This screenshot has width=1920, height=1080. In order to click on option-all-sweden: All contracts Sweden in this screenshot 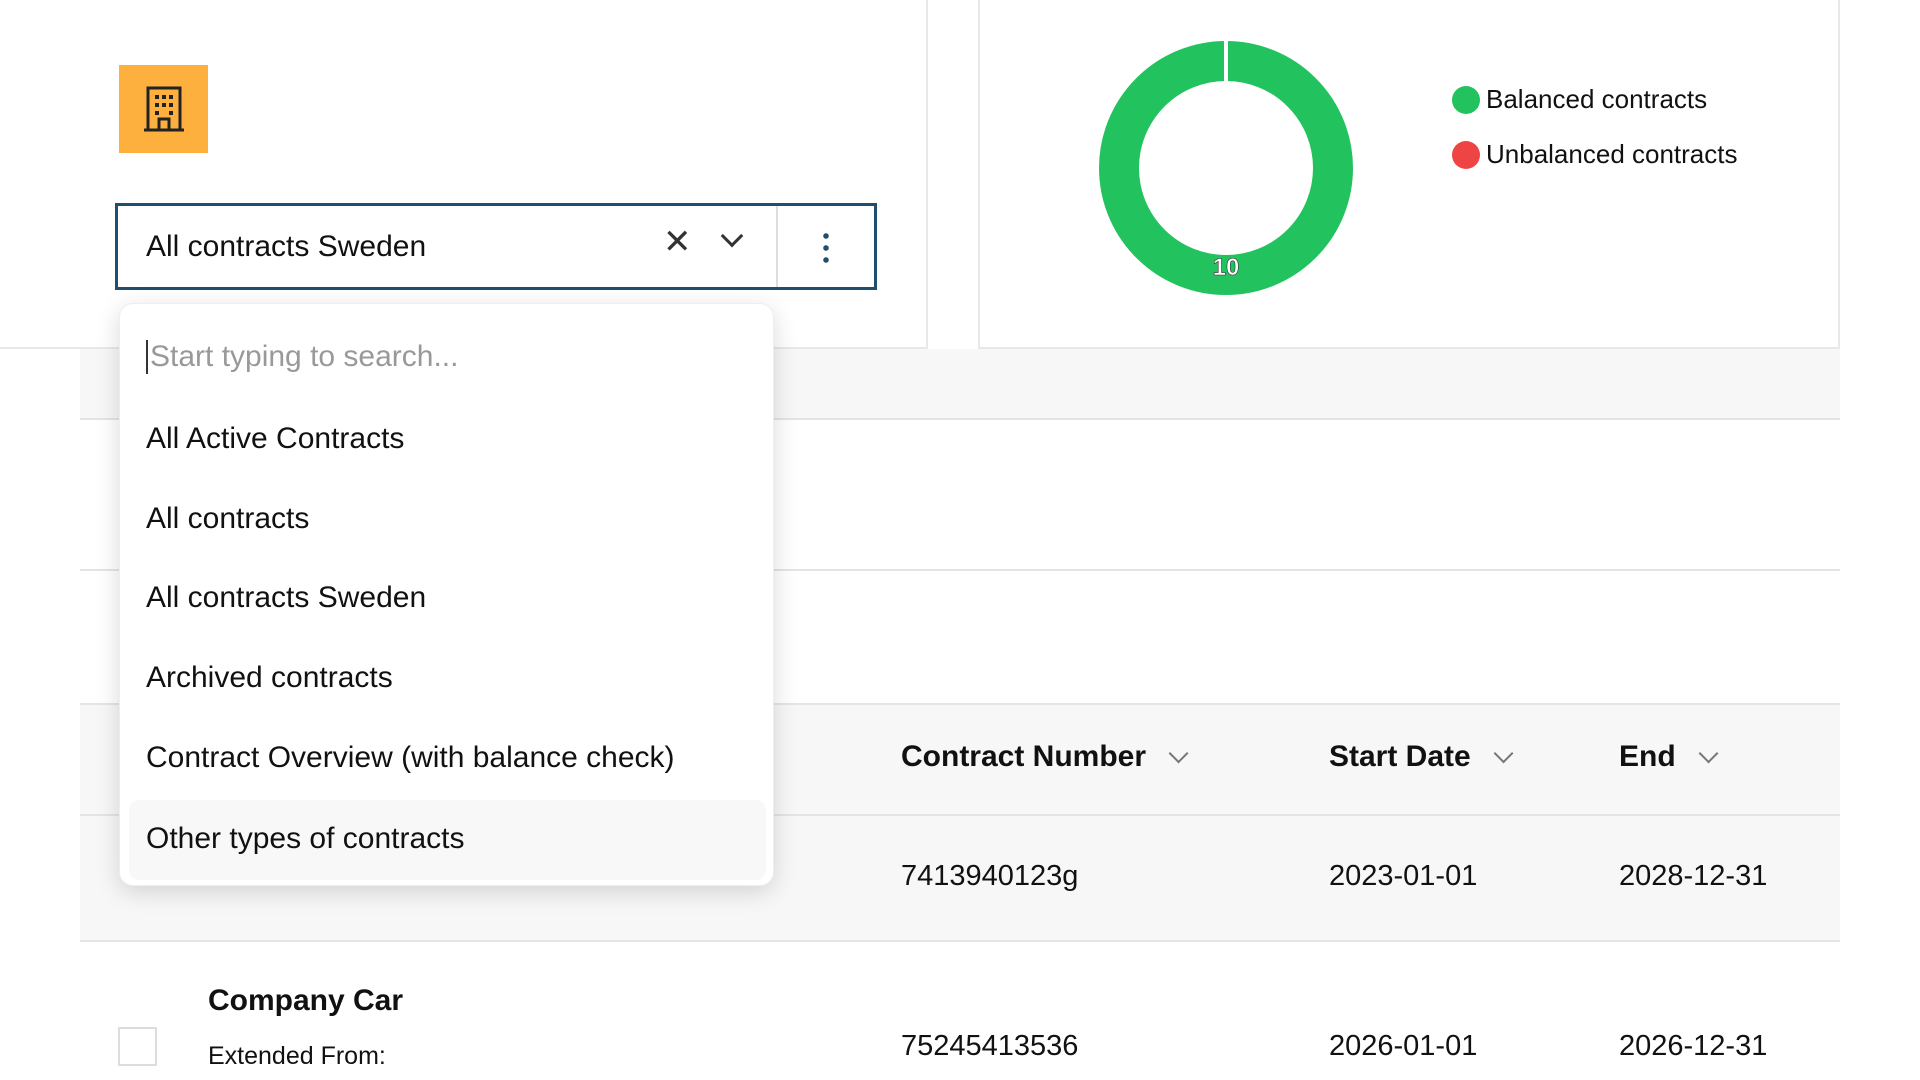, I will do `click(286, 598)`.